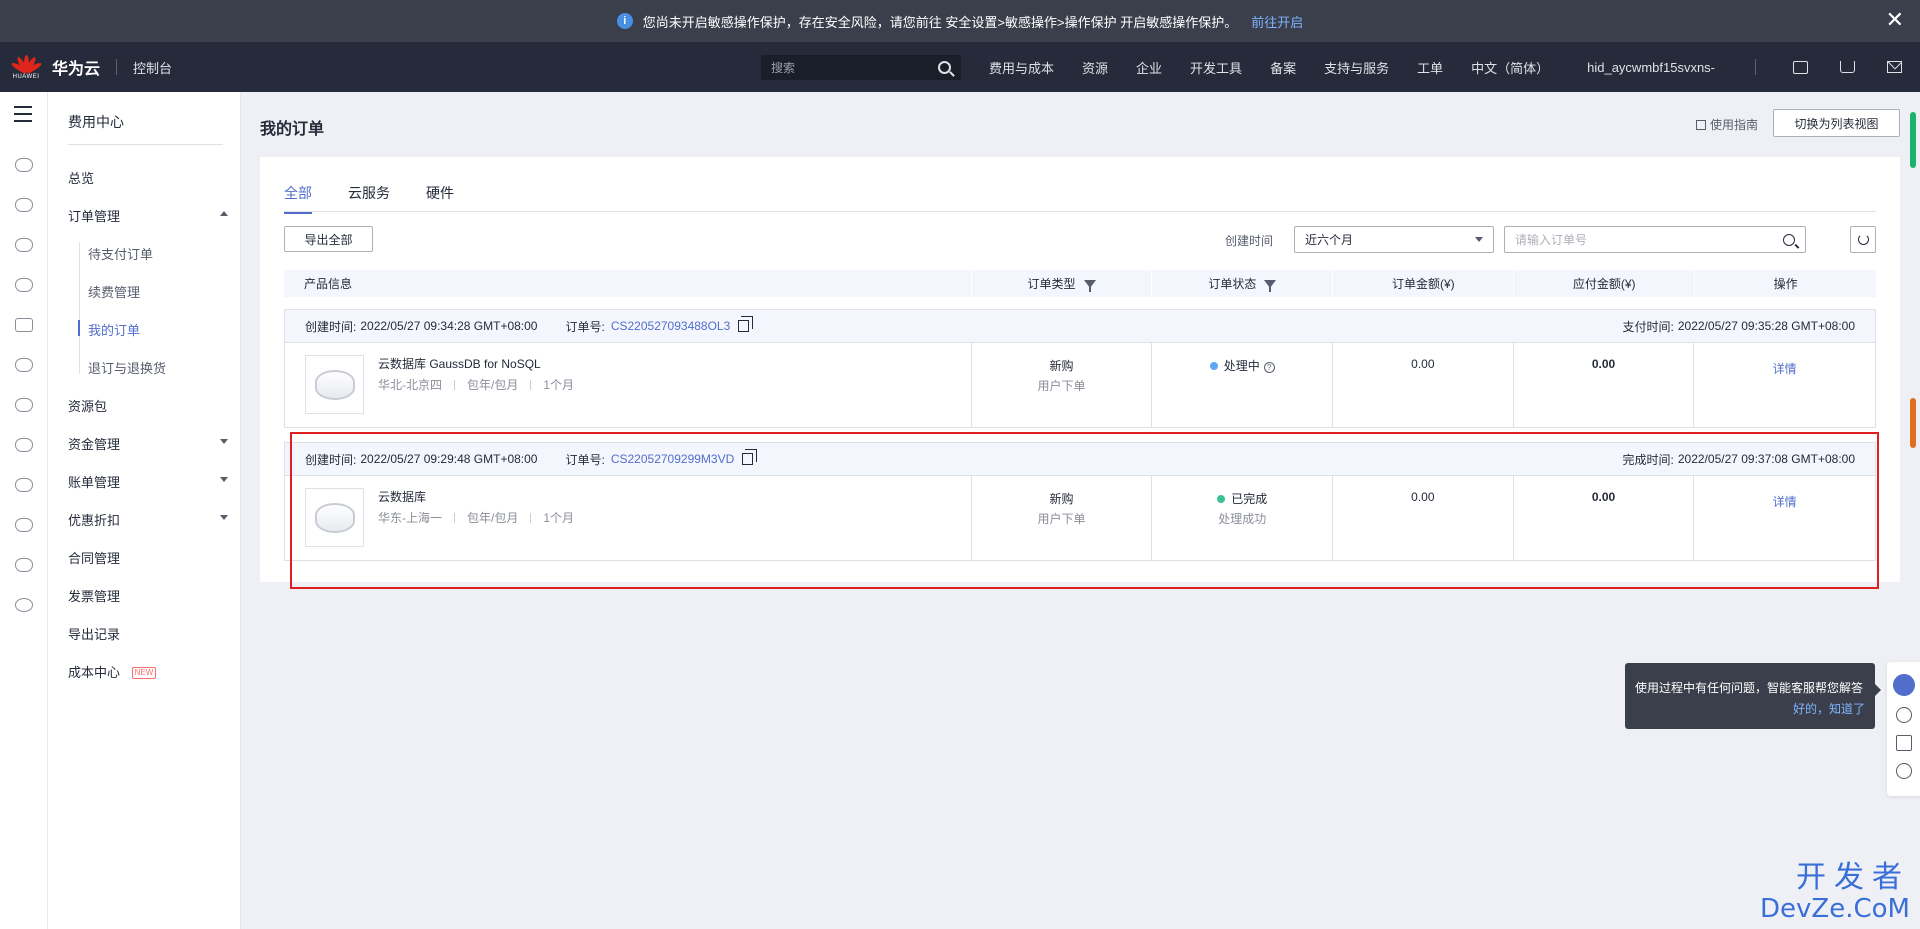  What do you see at coordinates (672, 459) in the screenshot?
I see `order-number-link: CS22052709299M3VD` at bounding box center [672, 459].